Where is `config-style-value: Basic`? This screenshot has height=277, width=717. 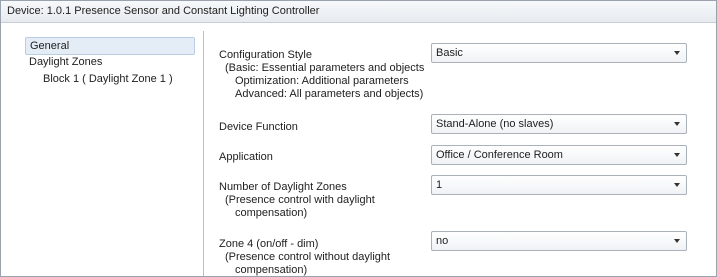
config-style-value: Basic is located at coordinates (449, 53).